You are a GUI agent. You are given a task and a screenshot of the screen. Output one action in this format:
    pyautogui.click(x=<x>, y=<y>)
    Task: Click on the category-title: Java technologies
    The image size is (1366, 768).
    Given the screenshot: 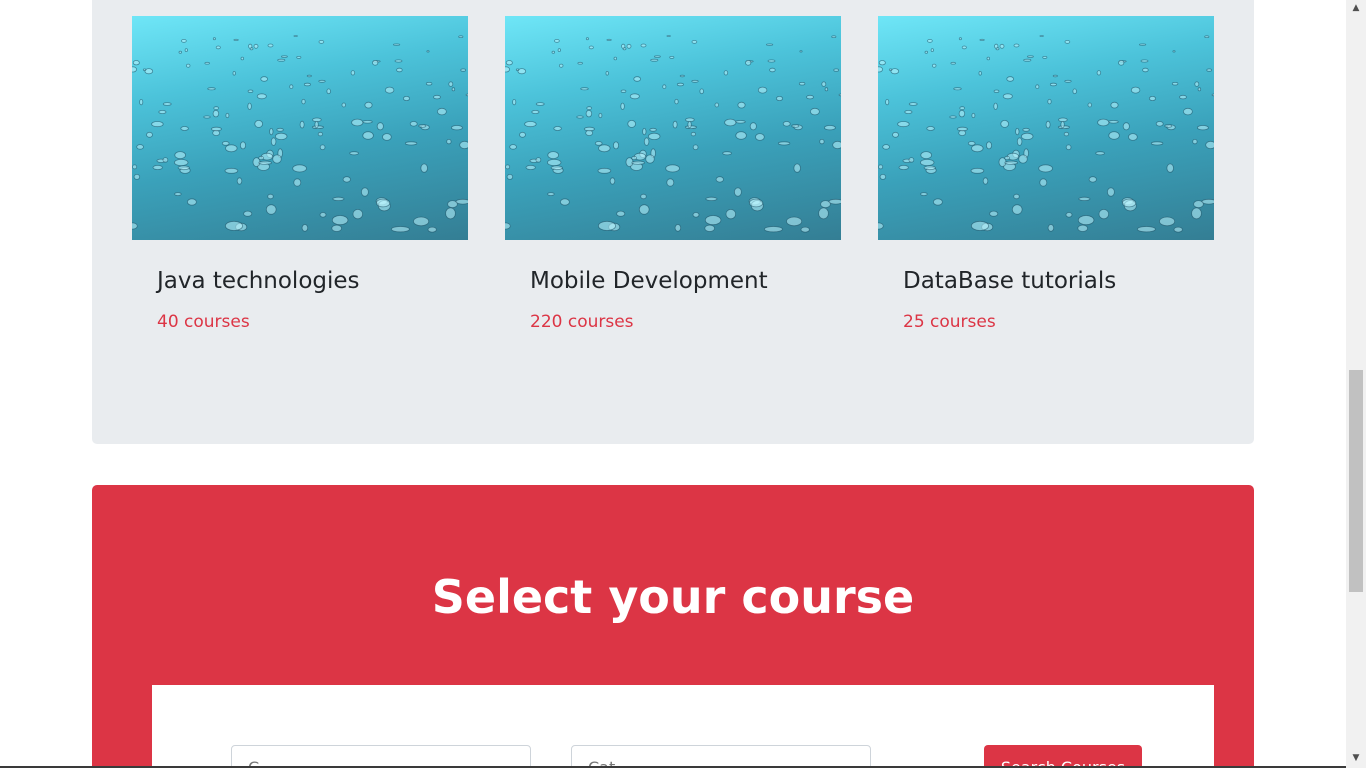 What is the action you would take?
    pyautogui.click(x=312, y=281)
    